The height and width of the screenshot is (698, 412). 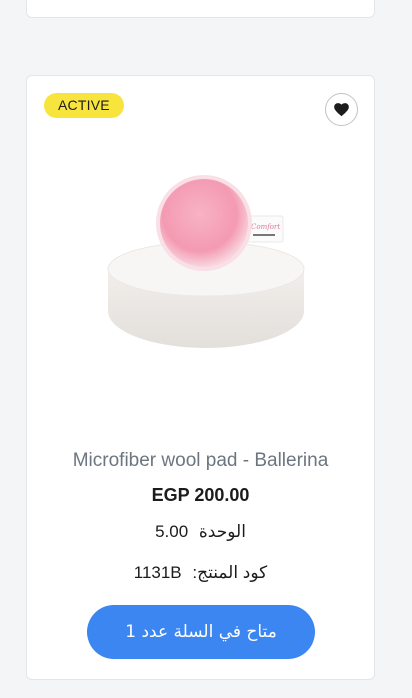 I want to click on previous-product-card, so click(x=200, y=9).